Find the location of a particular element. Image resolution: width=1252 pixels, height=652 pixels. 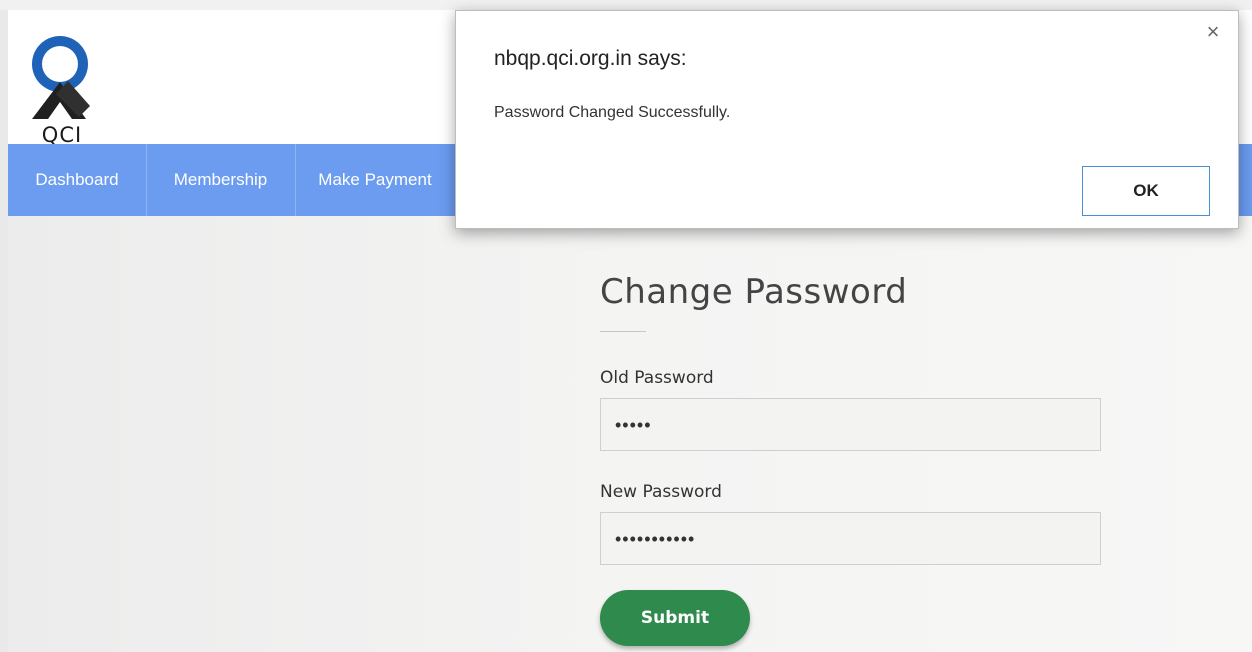

new-password-label: New Password is located at coordinates (661, 492).